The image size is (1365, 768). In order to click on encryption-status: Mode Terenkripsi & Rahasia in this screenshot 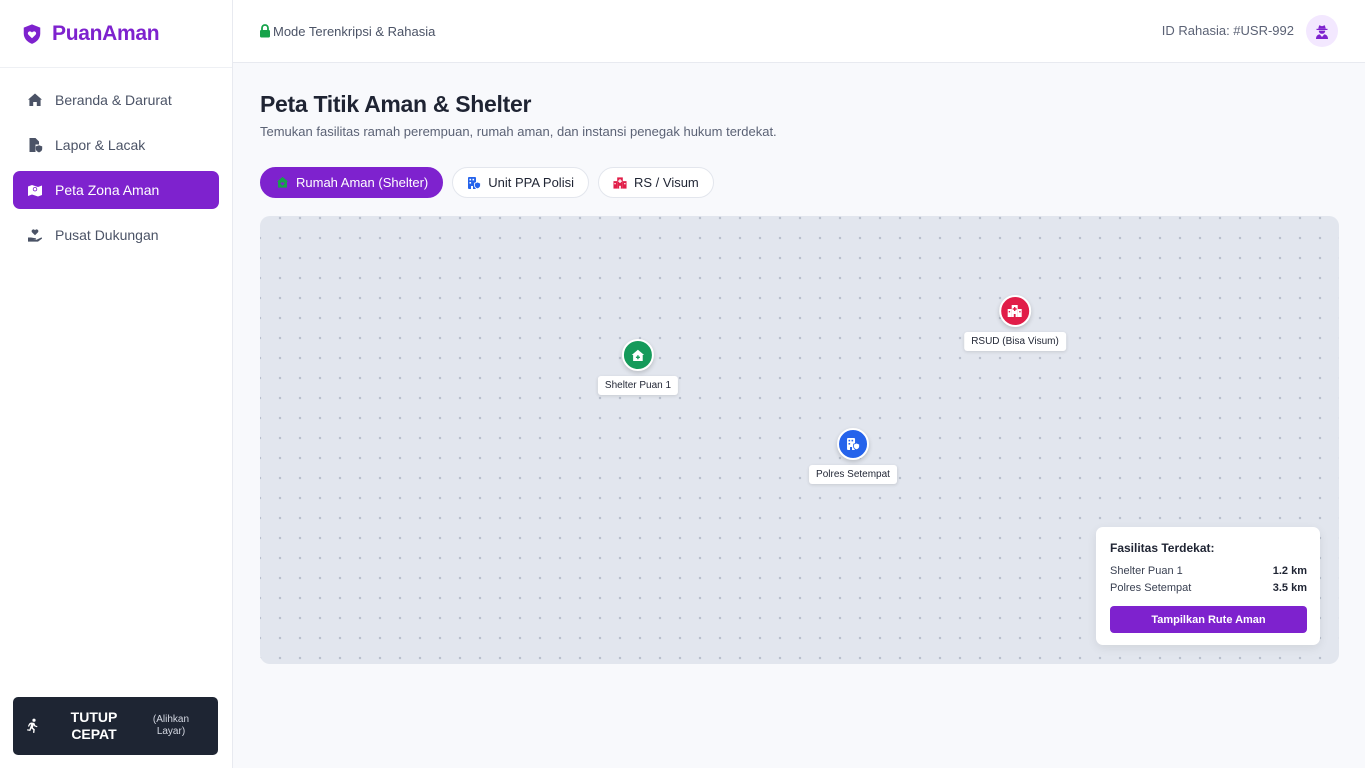, I will do `click(347, 31)`.